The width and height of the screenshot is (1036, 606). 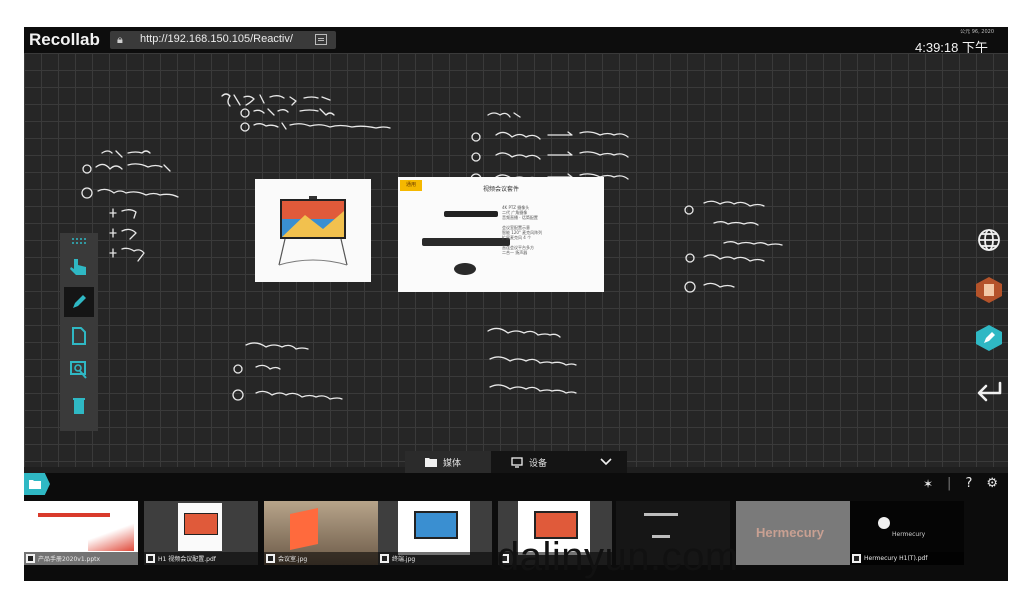 I want to click on lock-icon: 🔒︎, so click(x=120, y=39).